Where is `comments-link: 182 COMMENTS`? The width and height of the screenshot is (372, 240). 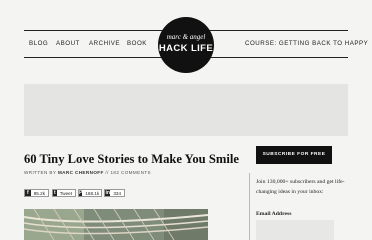 comments-link: 182 COMMENTS is located at coordinates (130, 172).